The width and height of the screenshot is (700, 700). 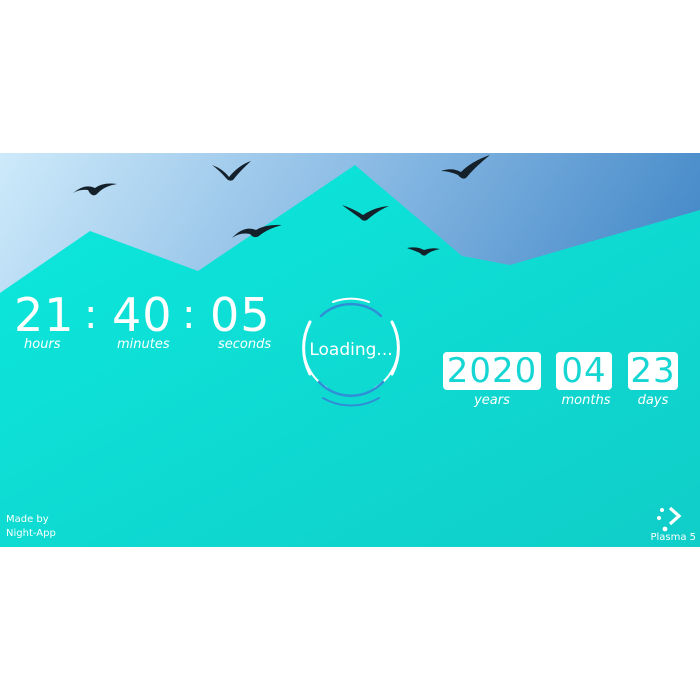 What do you see at coordinates (492, 400) in the screenshot?
I see `years-label: years` at bounding box center [492, 400].